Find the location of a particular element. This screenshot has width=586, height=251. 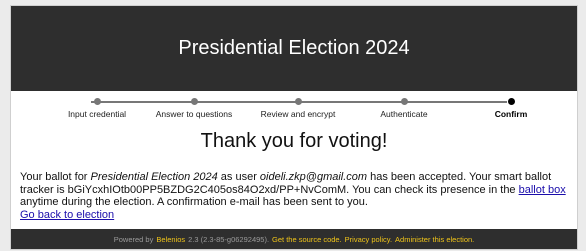

ballot-box-link: ballot box is located at coordinates (542, 190).